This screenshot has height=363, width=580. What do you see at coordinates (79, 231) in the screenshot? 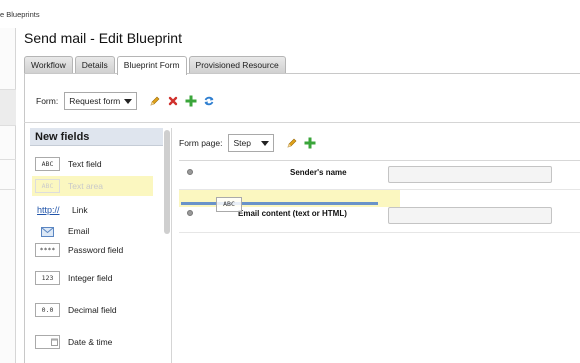
I see `palette-item-label: Email` at bounding box center [79, 231].